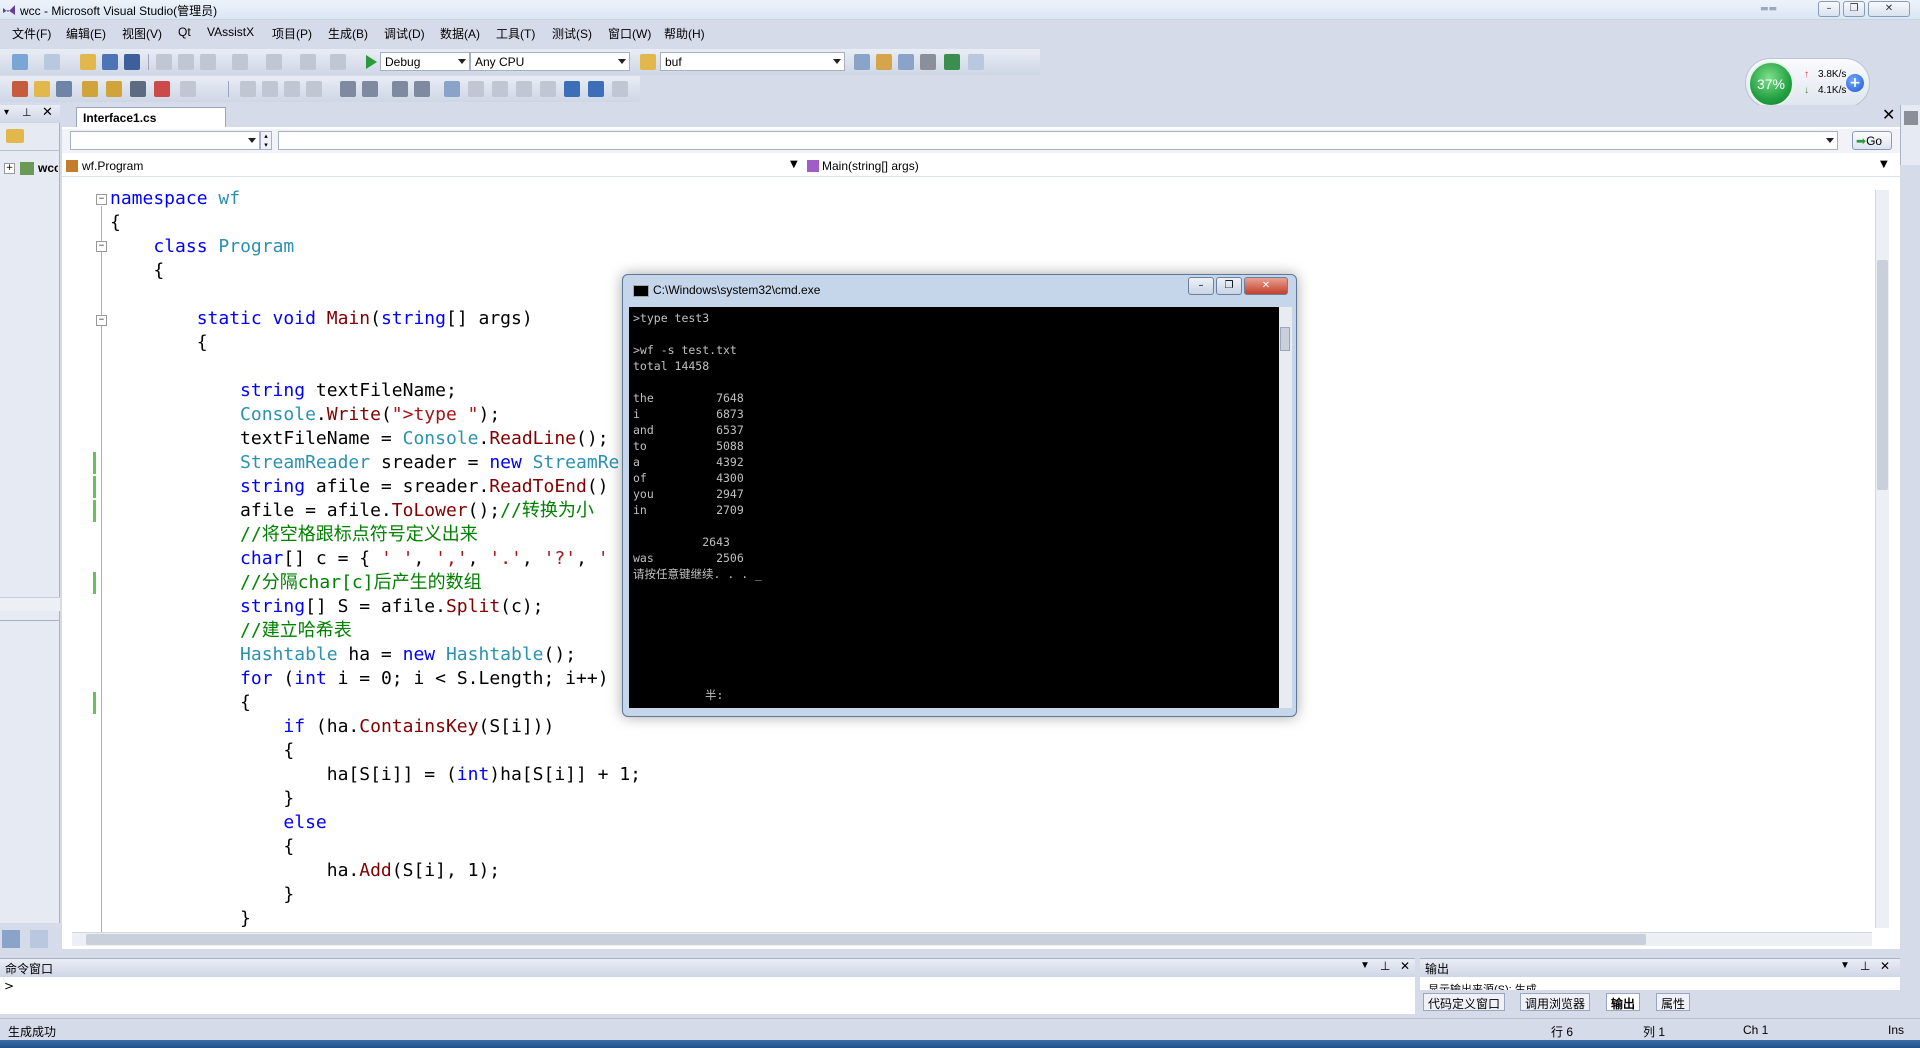 This screenshot has width=1920, height=1048. Describe the element at coordinates (1229, 286) in the screenshot. I see `cmd-maximize-button: ❐` at that location.